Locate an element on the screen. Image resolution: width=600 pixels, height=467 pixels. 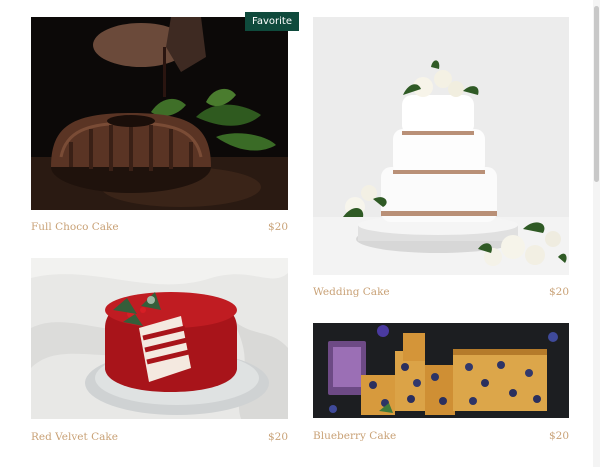
product-name: Red Velvet Cake is located at coordinates (74, 437).